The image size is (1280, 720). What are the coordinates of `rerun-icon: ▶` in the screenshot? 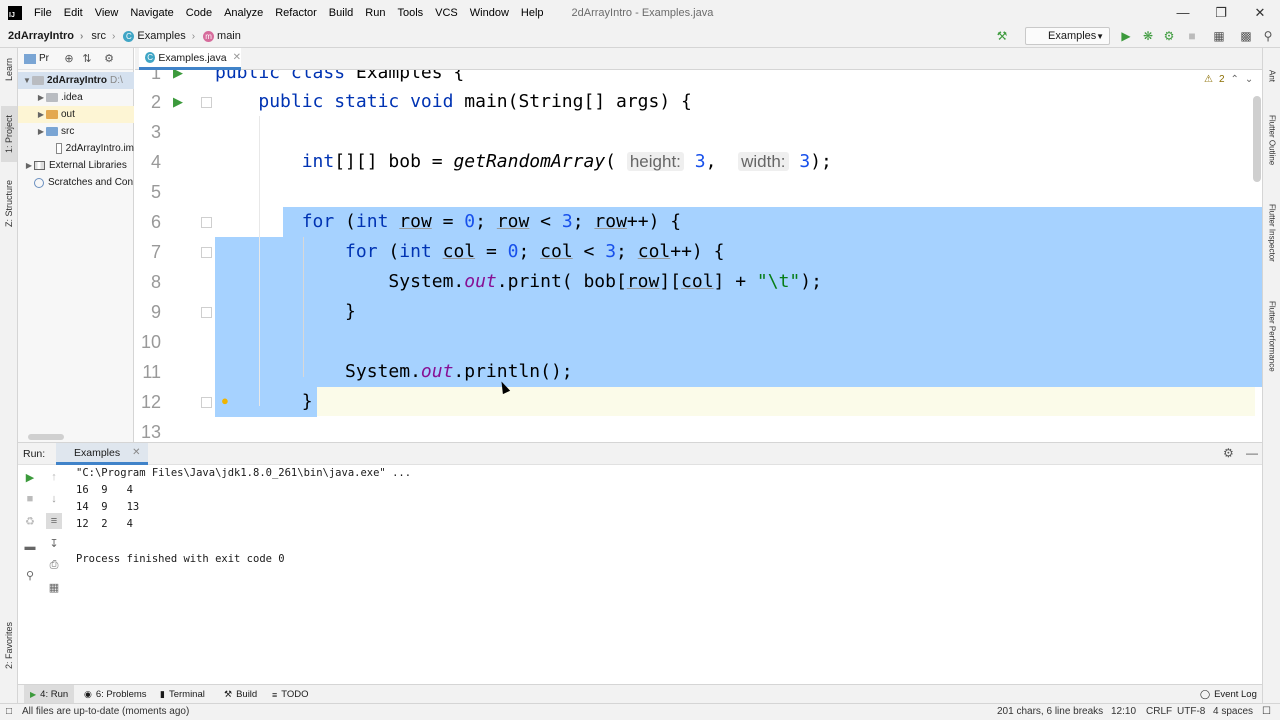 It's located at (30, 477).